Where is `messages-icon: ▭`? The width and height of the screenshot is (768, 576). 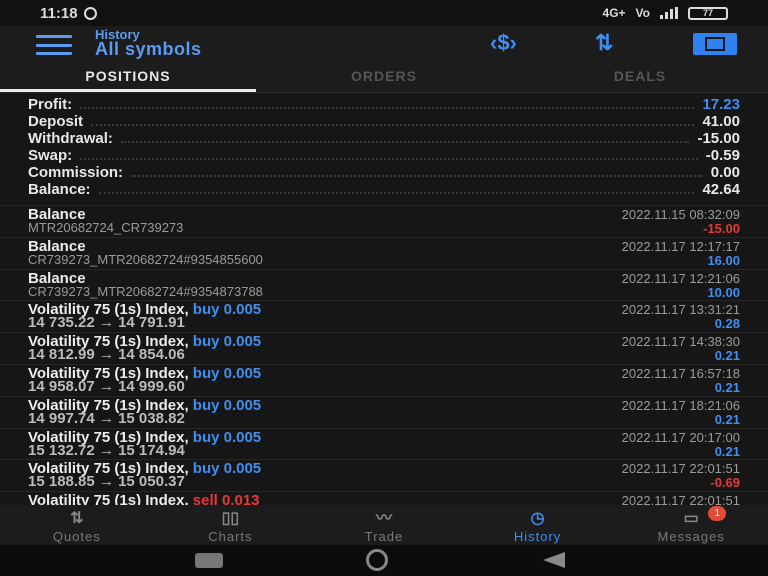 messages-icon: ▭ is located at coordinates (691, 518).